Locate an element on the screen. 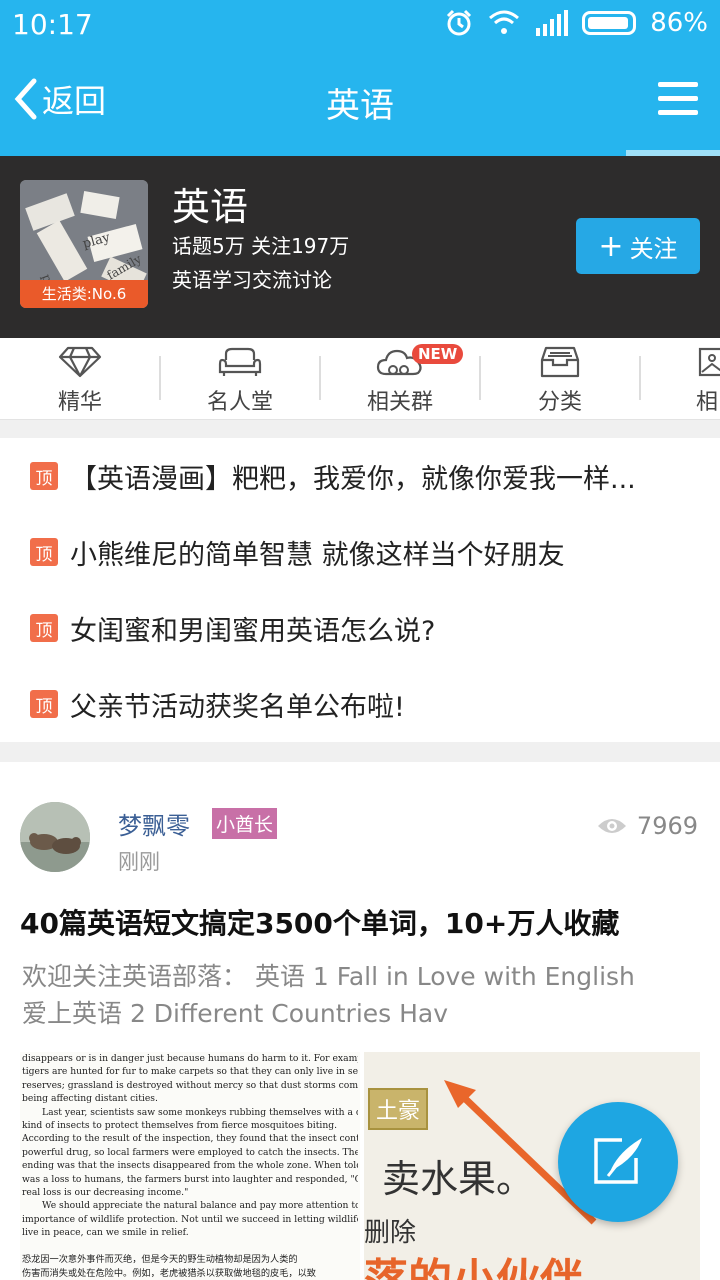  document-line: 伤害而消失或处在危险中。例如，老虎被猎杀以获取做地毯的皮毛，以致 is located at coordinates (169, 1273).